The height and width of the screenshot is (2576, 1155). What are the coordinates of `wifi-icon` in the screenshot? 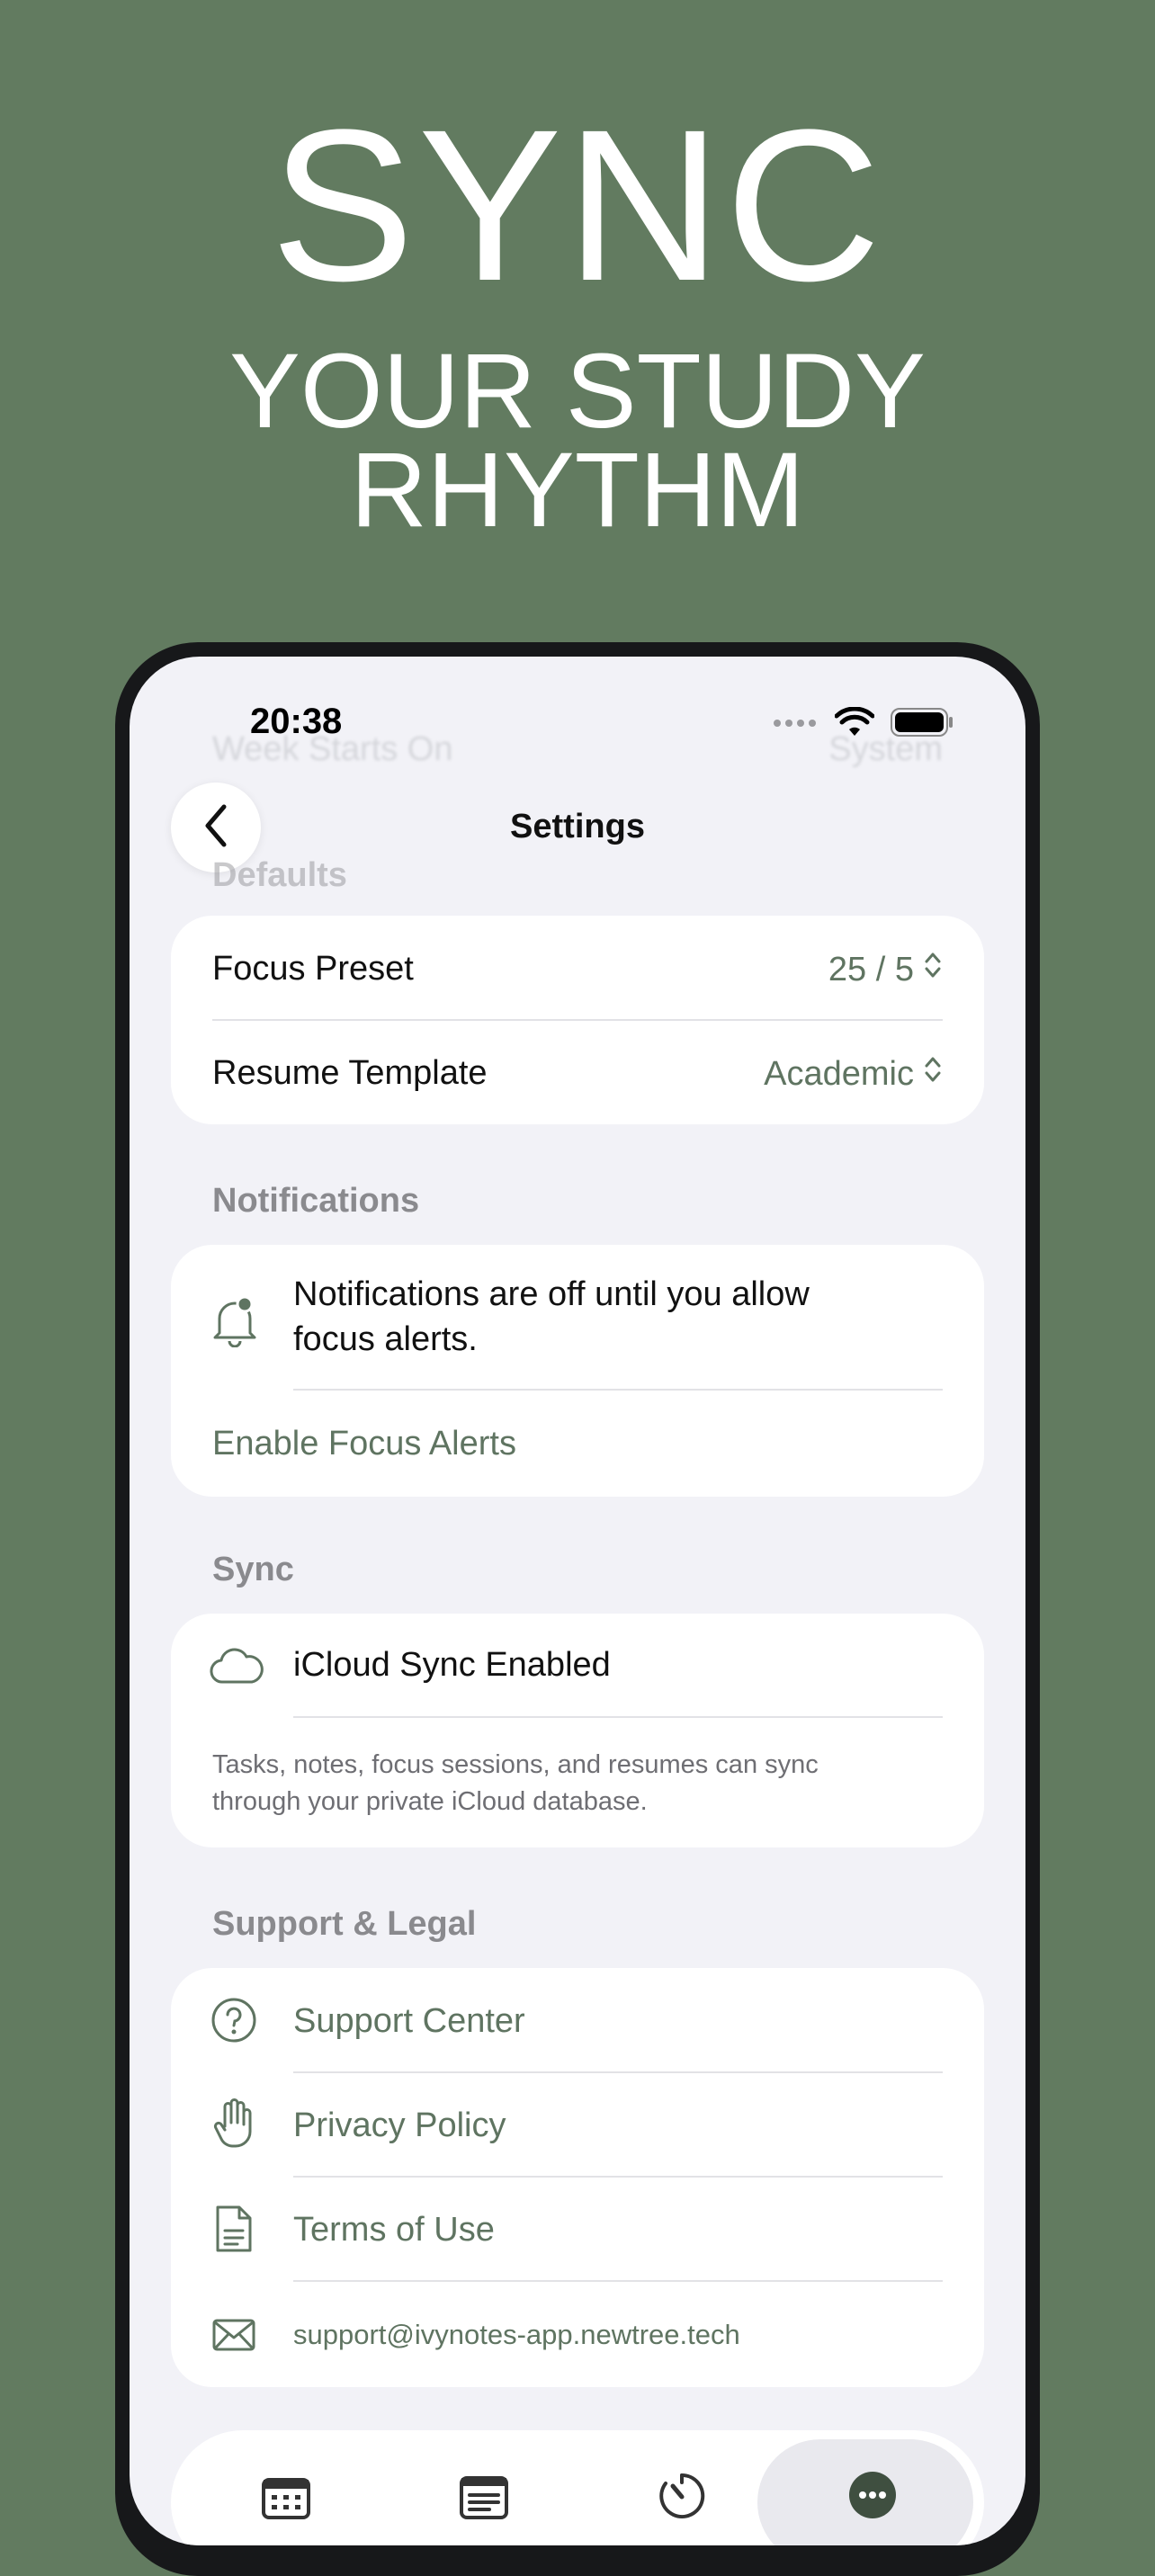 It's located at (854, 724).